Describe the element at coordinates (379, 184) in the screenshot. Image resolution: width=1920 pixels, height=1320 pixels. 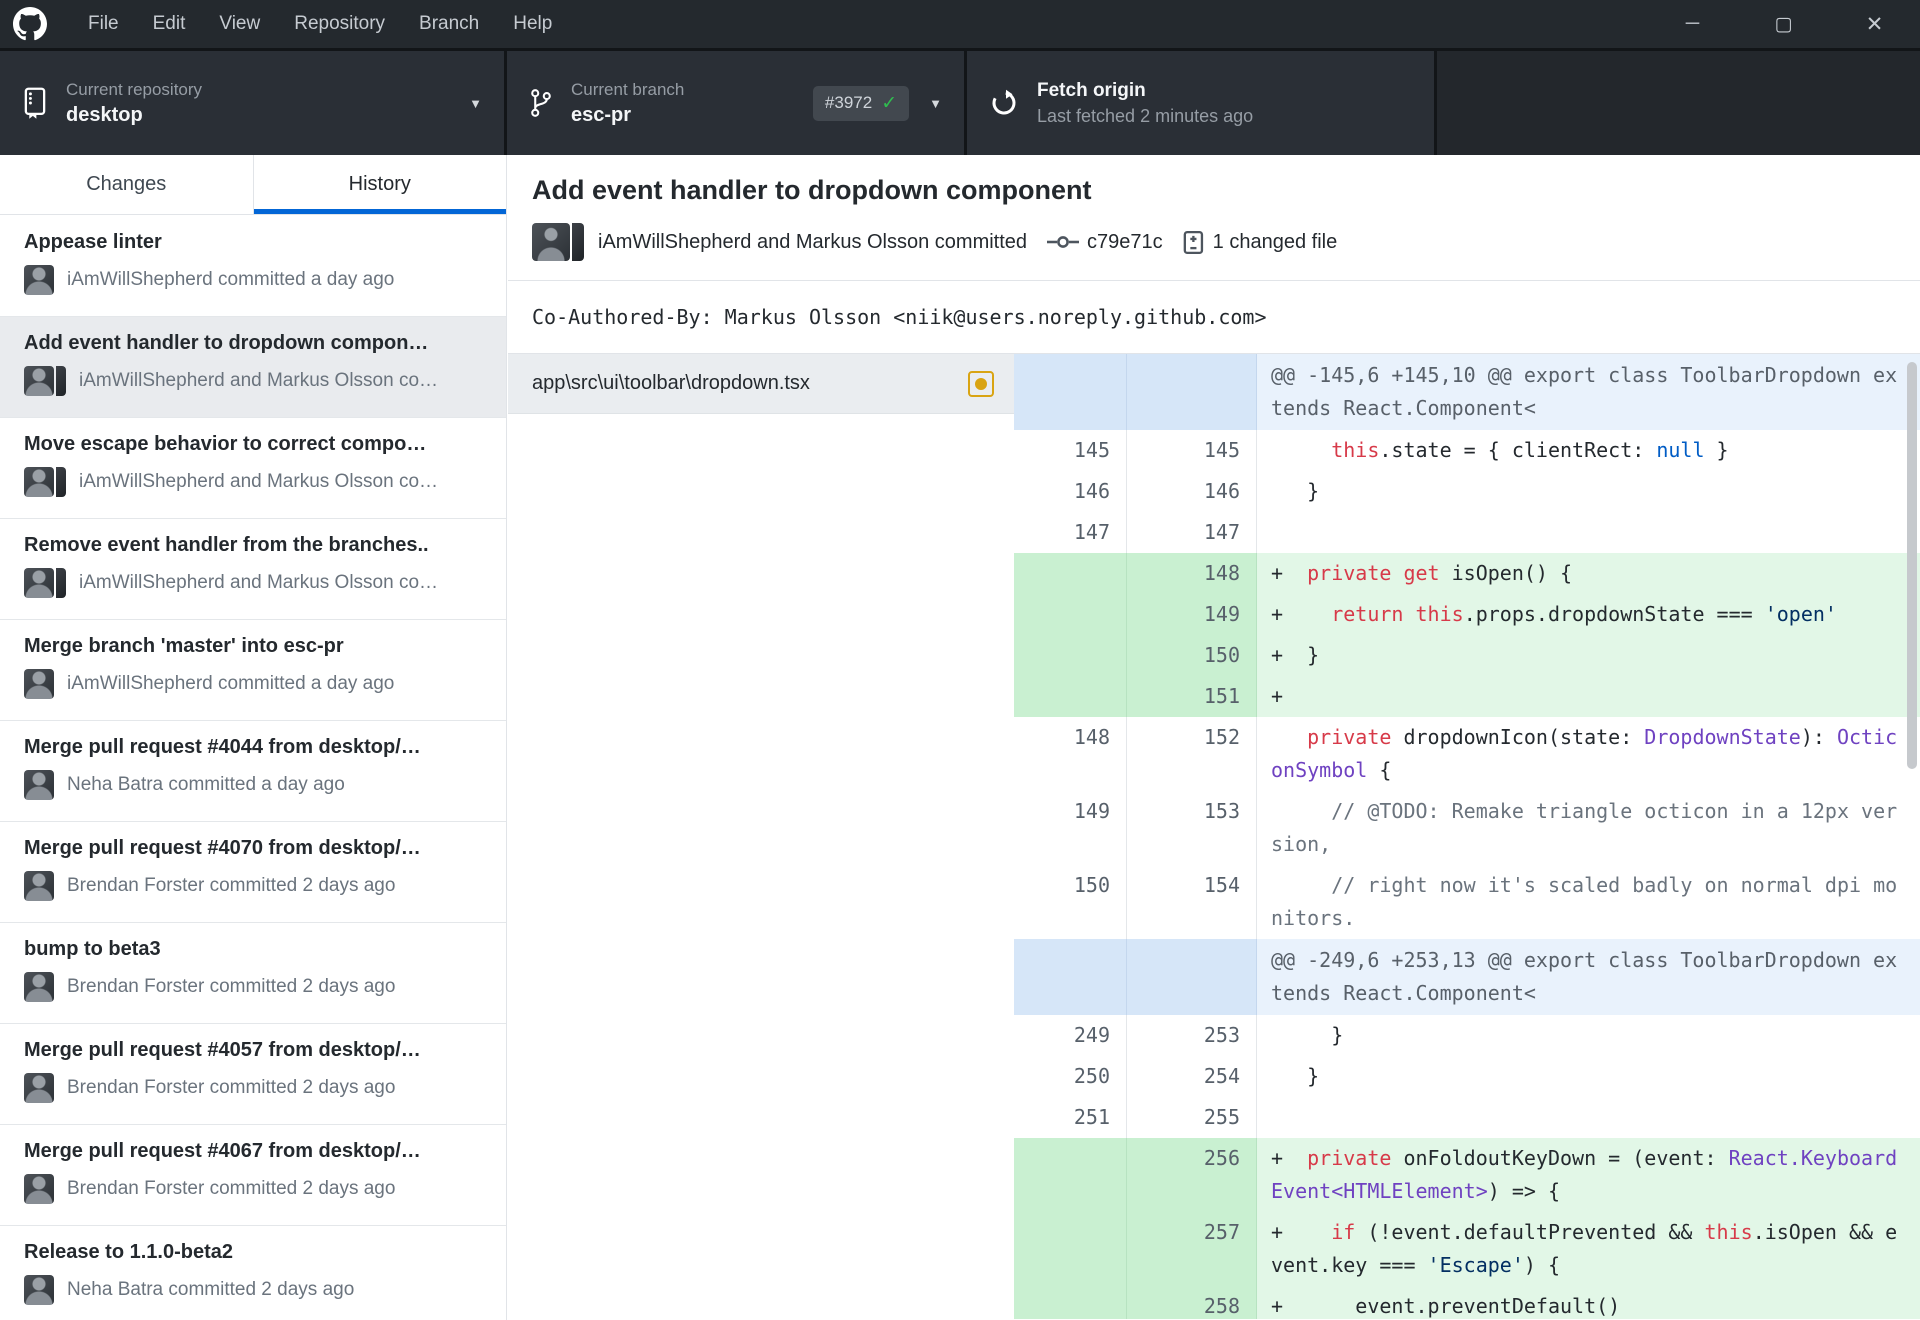
I see `tab-history: History` at that location.